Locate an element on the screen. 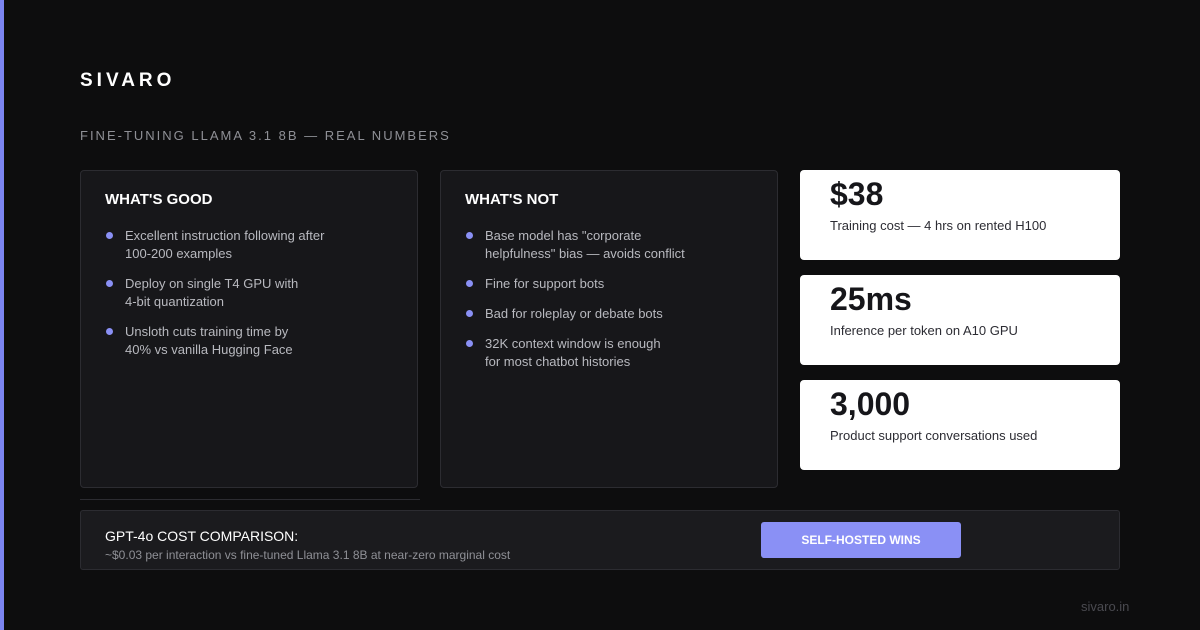 The width and height of the screenshot is (1200, 630). self-hosted-wins-button: SELF-HOSTED WINS is located at coordinates (861, 540).